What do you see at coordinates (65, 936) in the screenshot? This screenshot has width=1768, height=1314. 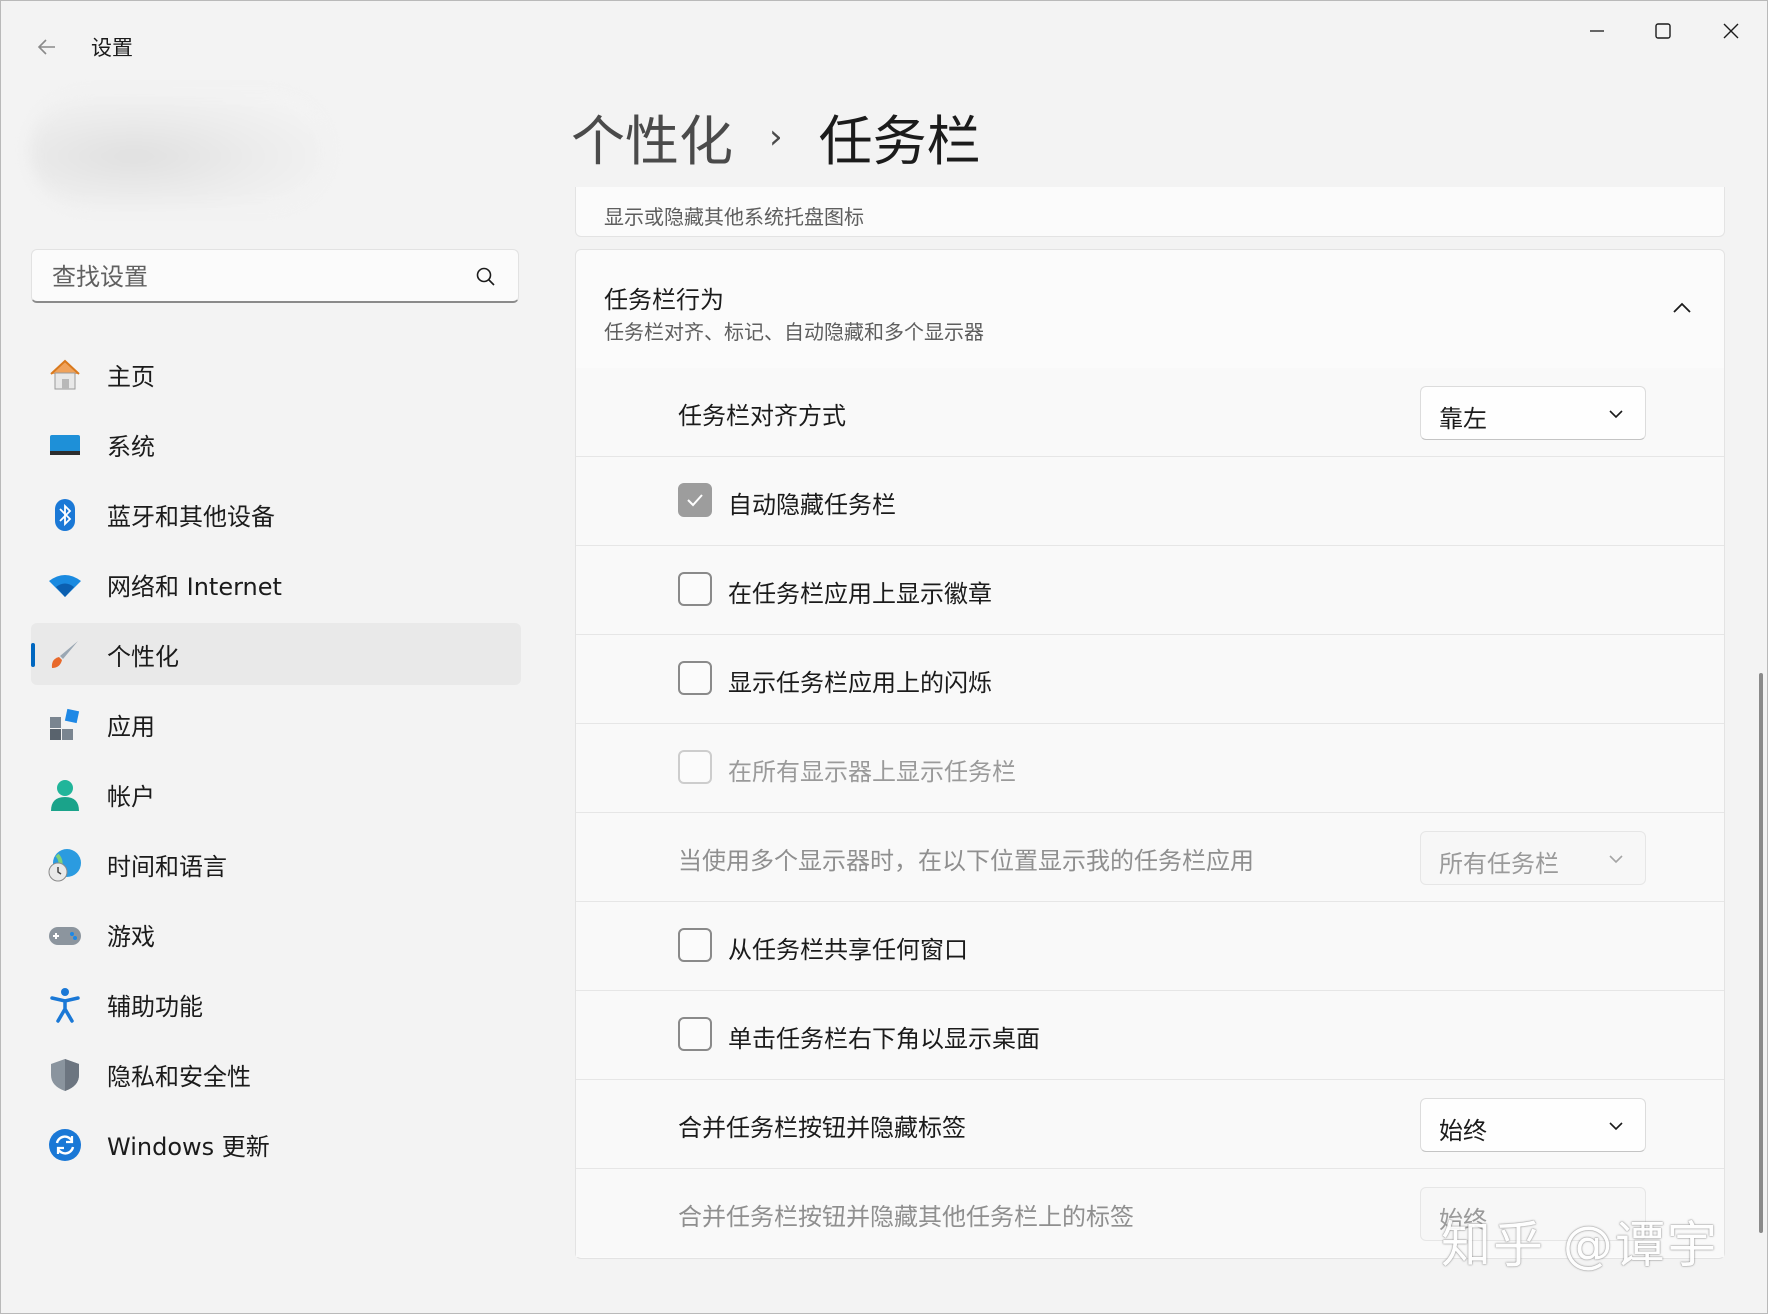 I see `gamepad-icon` at bounding box center [65, 936].